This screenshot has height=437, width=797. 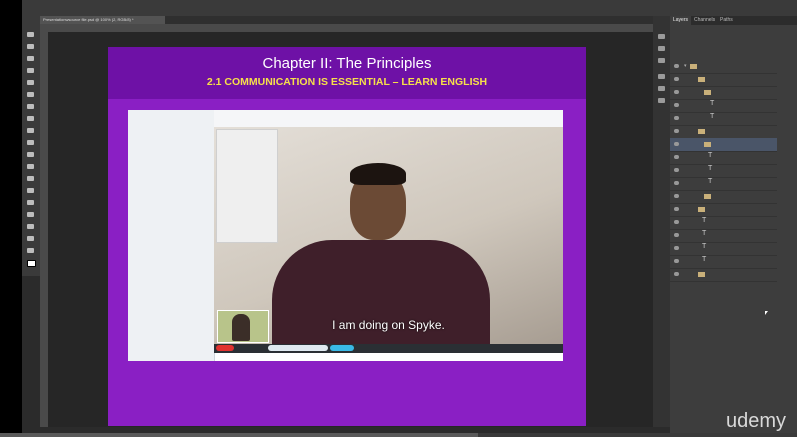 What do you see at coordinates (30, 250) in the screenshot?
I see `hand-tool-icon` at bounding box center [30, 250].